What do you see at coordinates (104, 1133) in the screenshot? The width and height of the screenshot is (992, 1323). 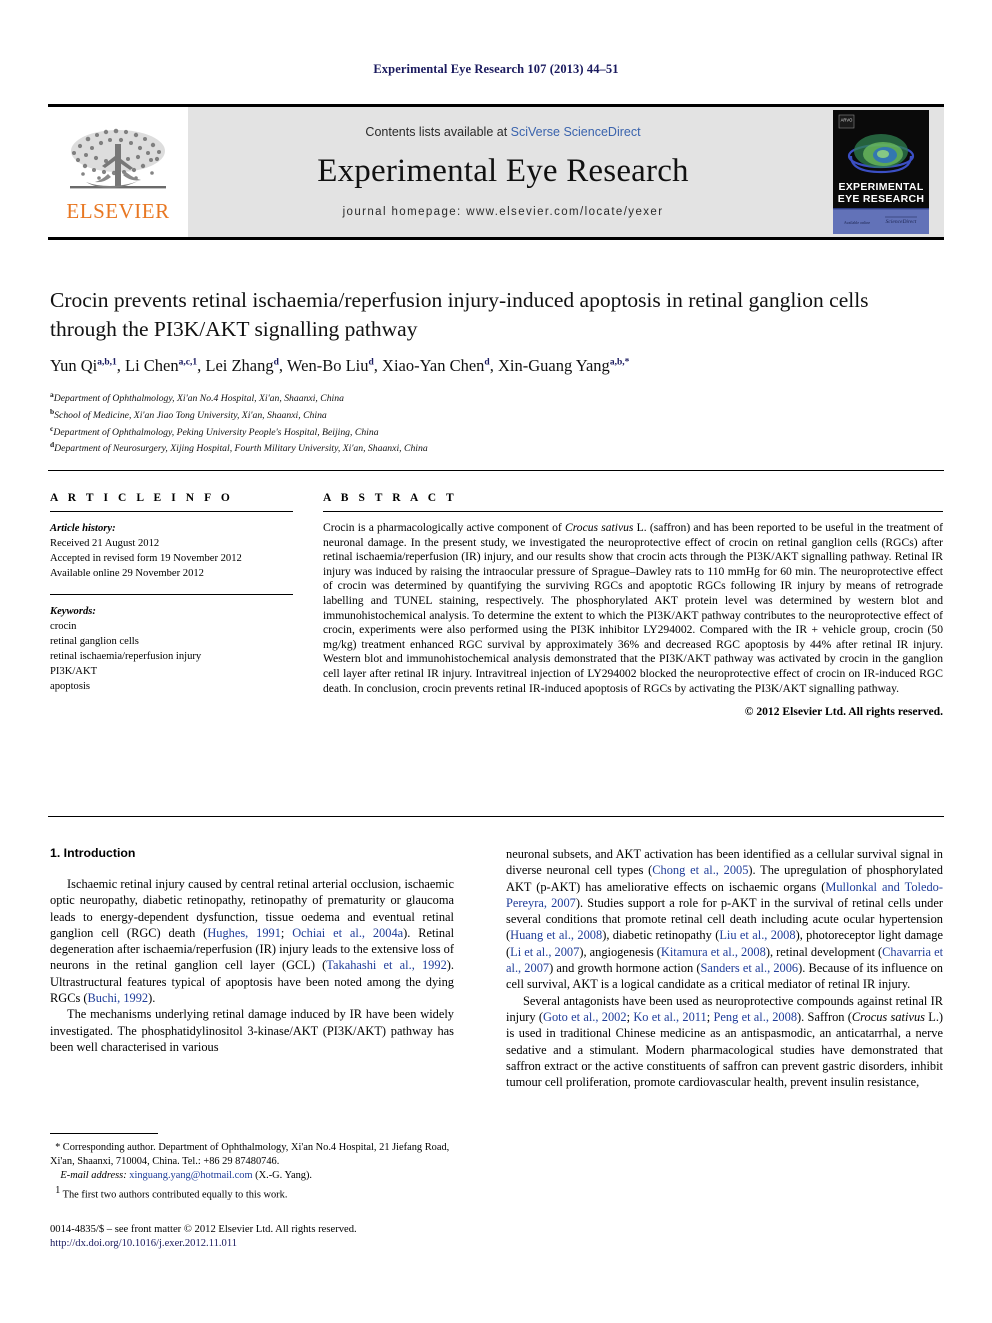 I see `footnote-rule` at bounding box center [104, 1133].